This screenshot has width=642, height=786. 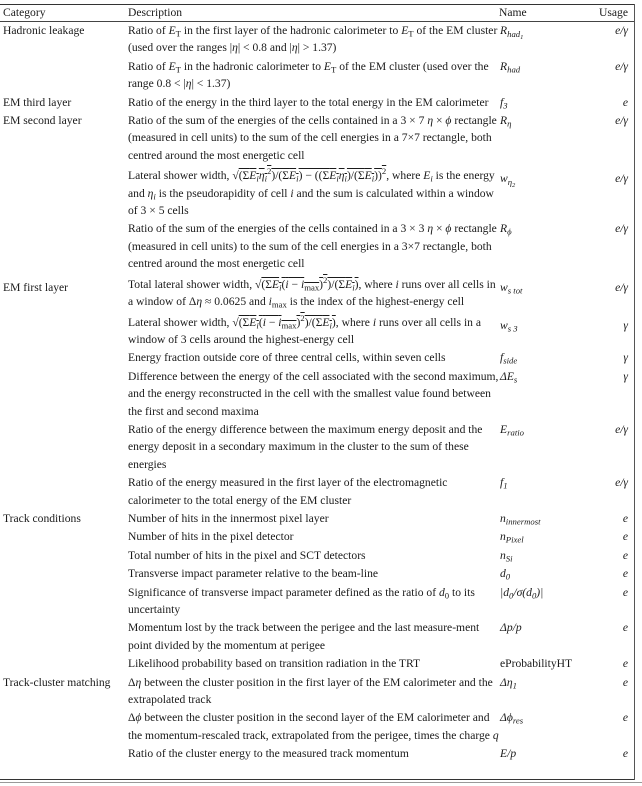 What do you see at coordinates (511, 628) in the screenshot?
I see `cell-variable-name: Δp/p` at bounding box center [511, 628].